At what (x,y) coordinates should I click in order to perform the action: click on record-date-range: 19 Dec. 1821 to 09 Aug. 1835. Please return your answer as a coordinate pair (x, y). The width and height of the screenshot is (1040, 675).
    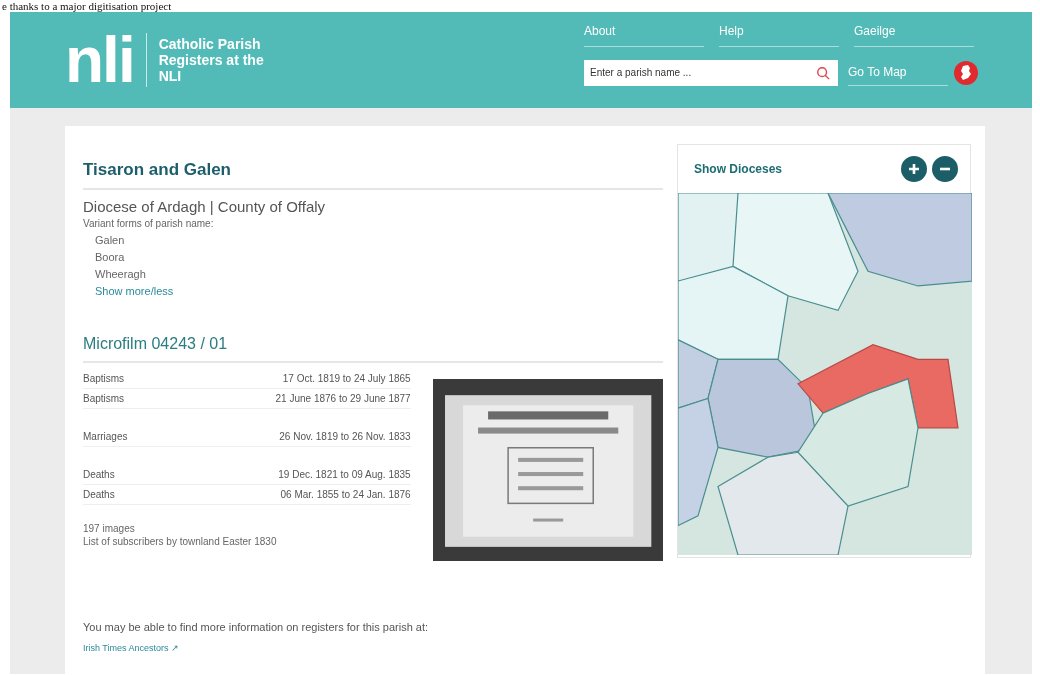
    Looking at the image, I should click on (344, 474).